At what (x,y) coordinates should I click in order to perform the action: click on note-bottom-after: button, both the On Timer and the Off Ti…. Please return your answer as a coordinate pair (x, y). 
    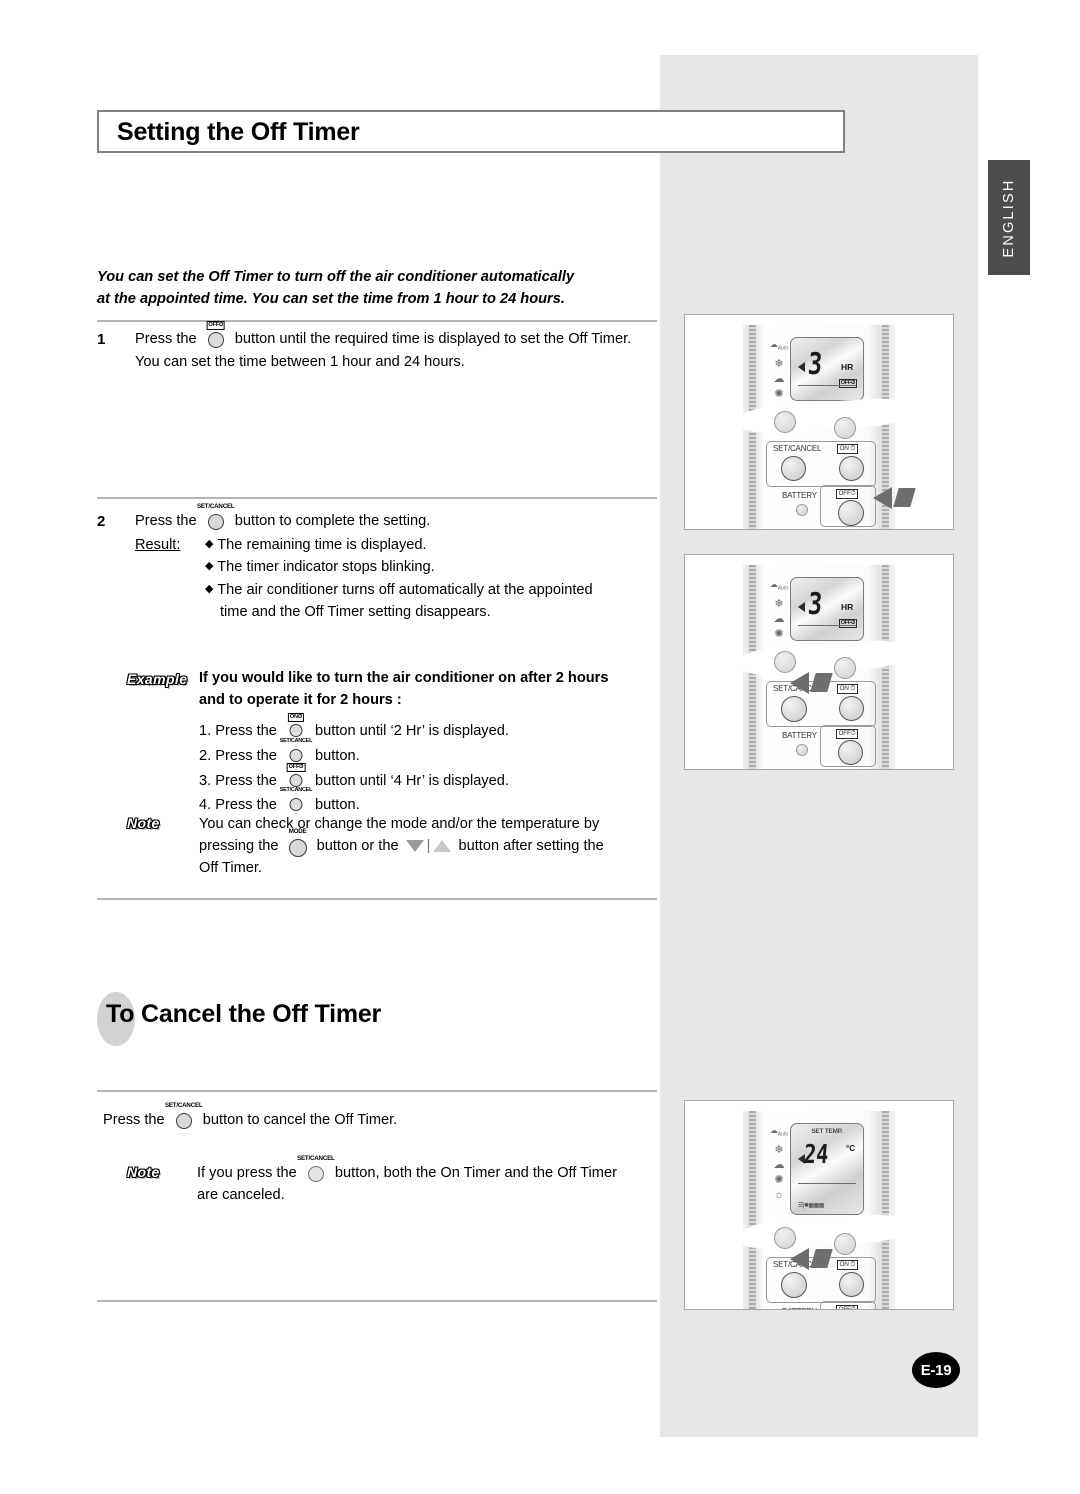
    Looking at the image, I should click on (475, 1173).